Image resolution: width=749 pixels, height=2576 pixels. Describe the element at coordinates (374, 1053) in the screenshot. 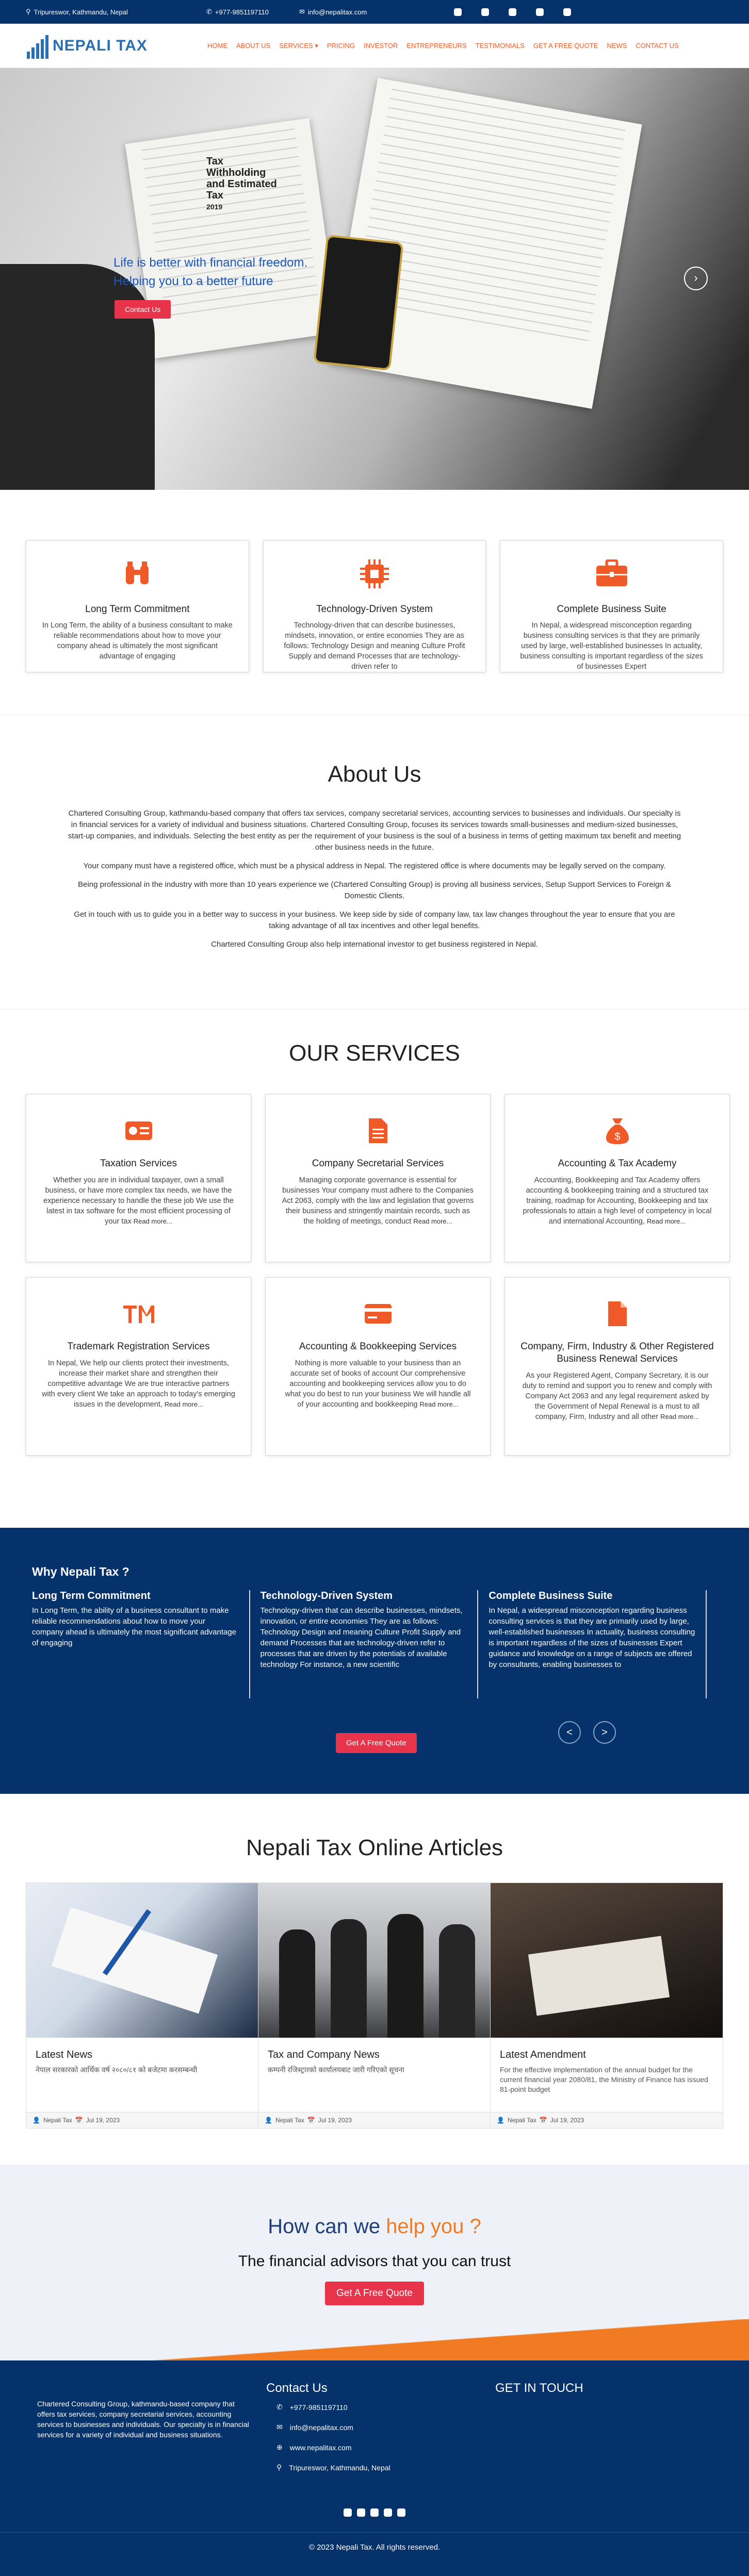

I see `services-title: OUR SERVICES` at that location.